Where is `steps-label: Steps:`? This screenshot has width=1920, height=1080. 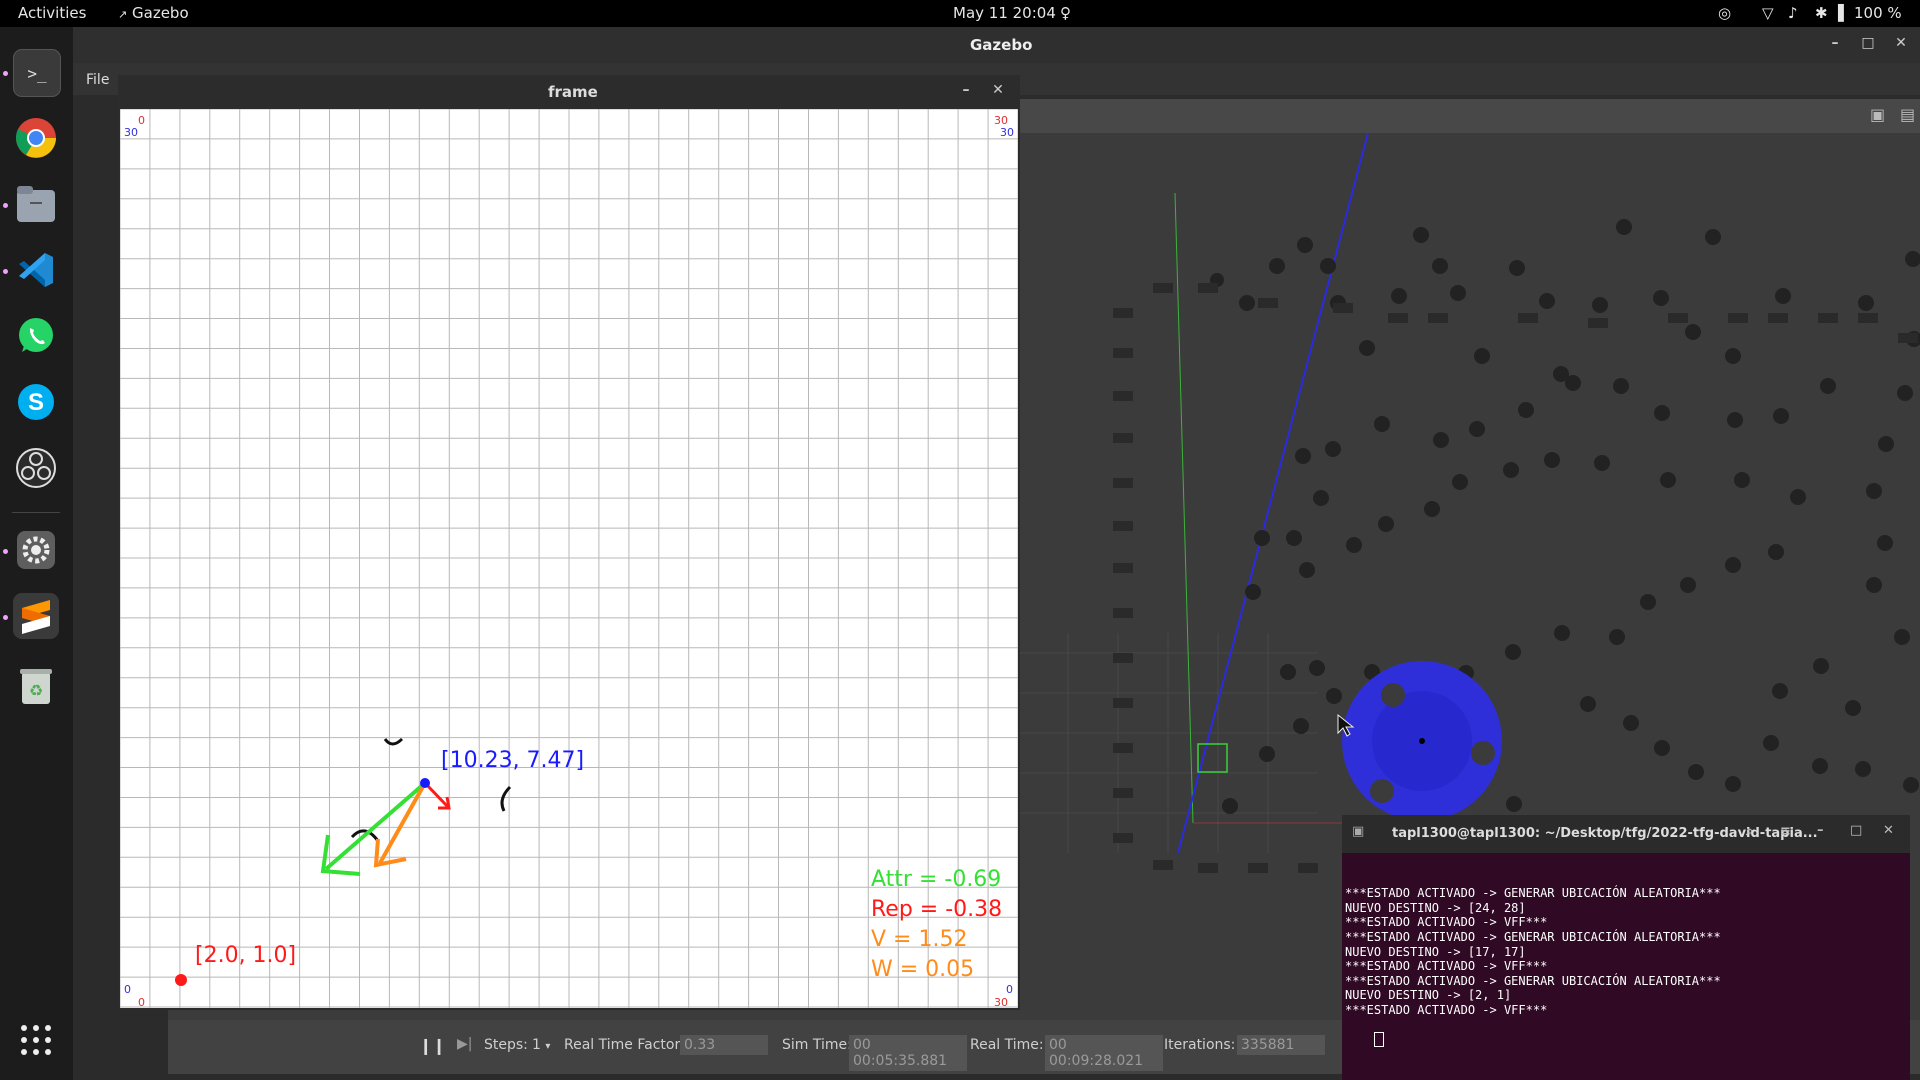 steps-label: Steps: is located at coordinates (506, 1045).